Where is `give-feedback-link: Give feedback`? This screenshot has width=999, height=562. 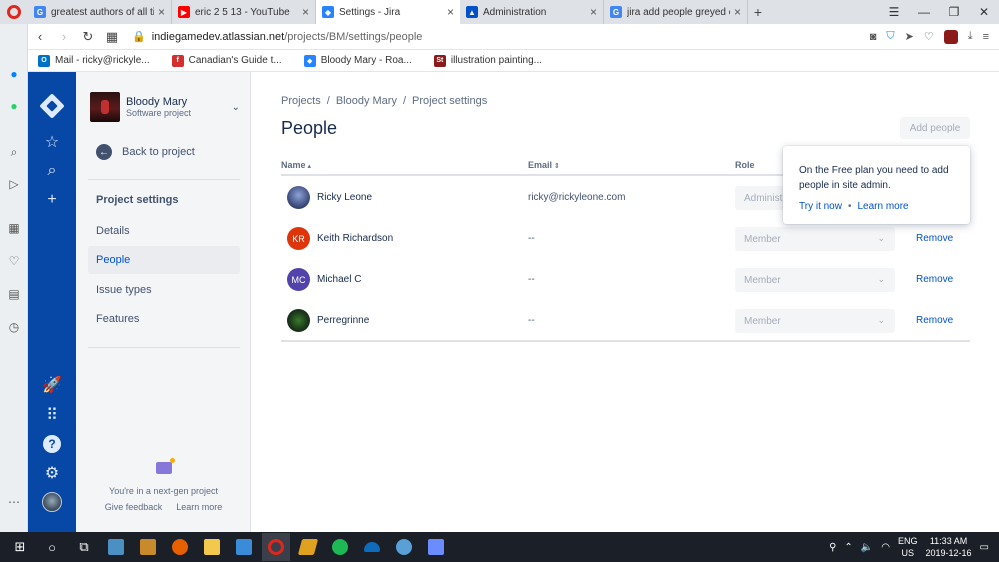 give-feedback-link: Give feedback is located at coordinates (134, 507).